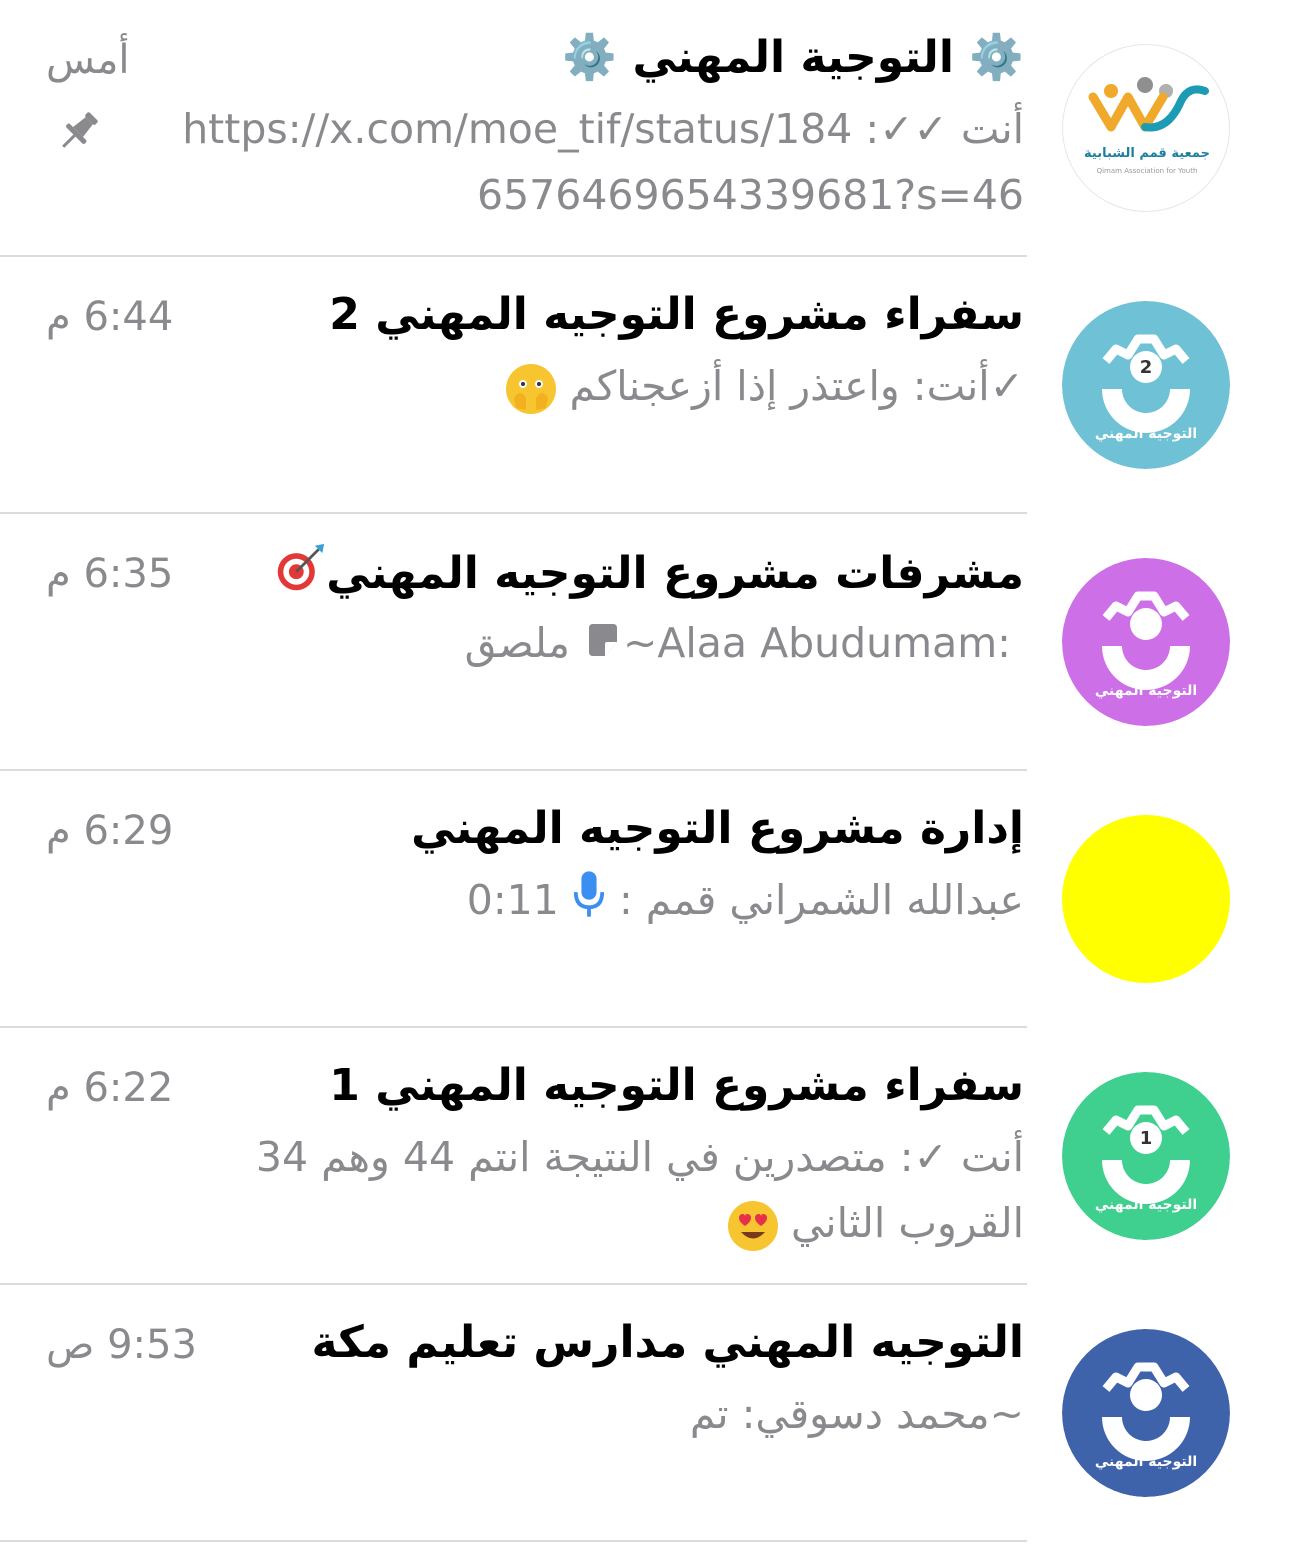 The width and height of the screenshot is (1290, 1565). What do you see at coordinates (80, 130) in the screenshot?
I see `pin-icon` at bounding box center [80, 130].